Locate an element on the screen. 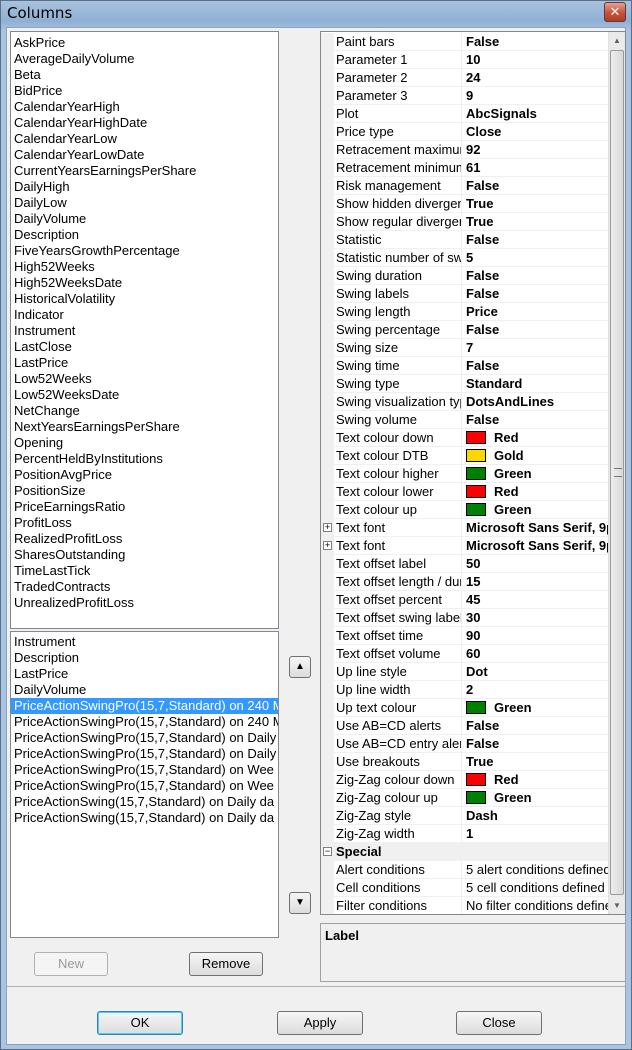 Image resolution: width=632 pixels, height=1050 pixels. property-row: Show regular divergence True is located at coordinates (466, 222).